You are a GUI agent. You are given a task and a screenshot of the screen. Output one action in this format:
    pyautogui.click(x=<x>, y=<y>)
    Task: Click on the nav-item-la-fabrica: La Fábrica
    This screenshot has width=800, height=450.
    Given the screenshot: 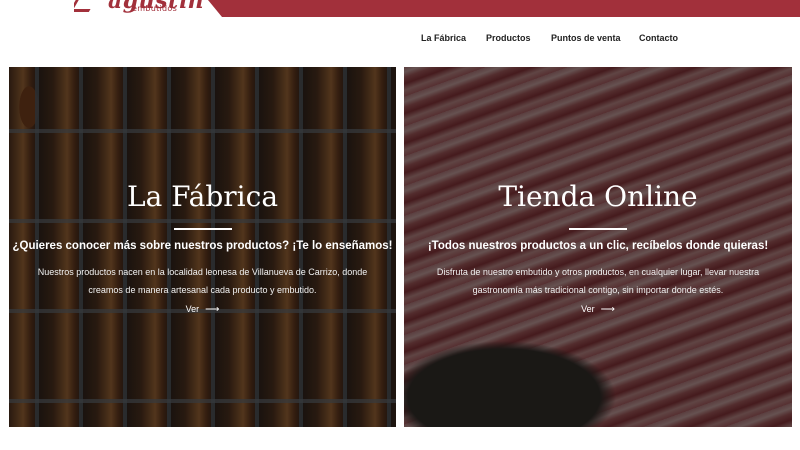 What is the action you would take?
    pyautogui.click(x=443, y=38)
    